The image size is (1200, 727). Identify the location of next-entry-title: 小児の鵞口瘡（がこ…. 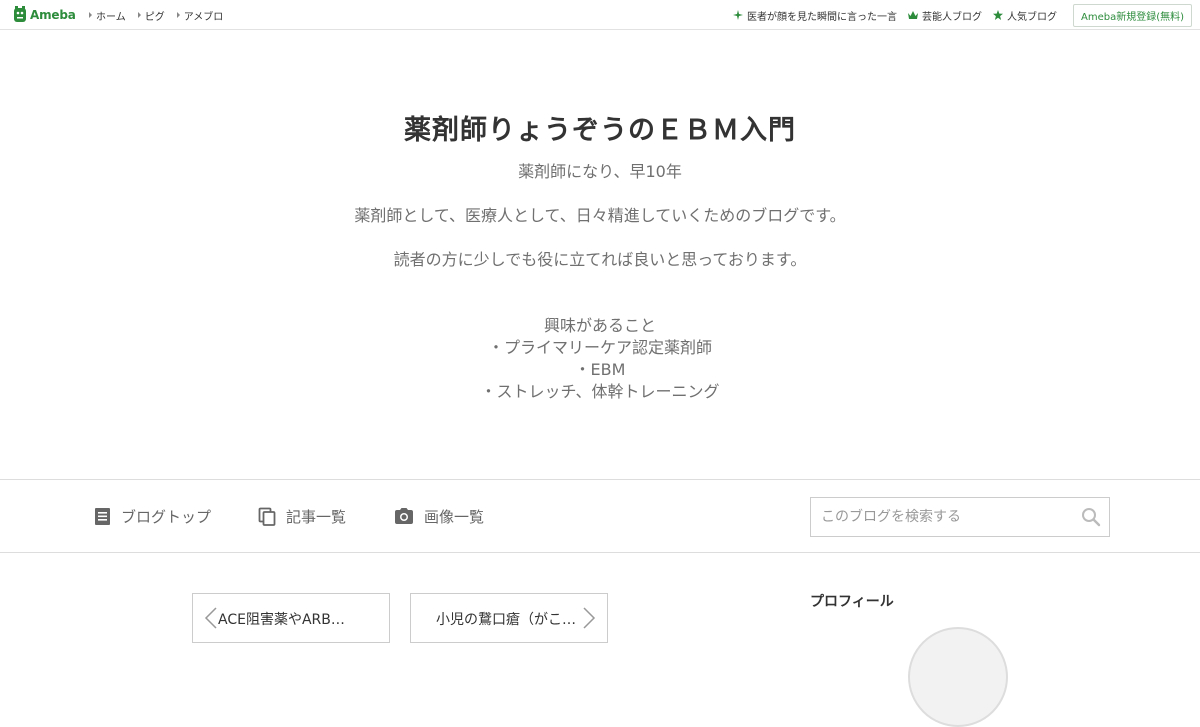
(506, 620).